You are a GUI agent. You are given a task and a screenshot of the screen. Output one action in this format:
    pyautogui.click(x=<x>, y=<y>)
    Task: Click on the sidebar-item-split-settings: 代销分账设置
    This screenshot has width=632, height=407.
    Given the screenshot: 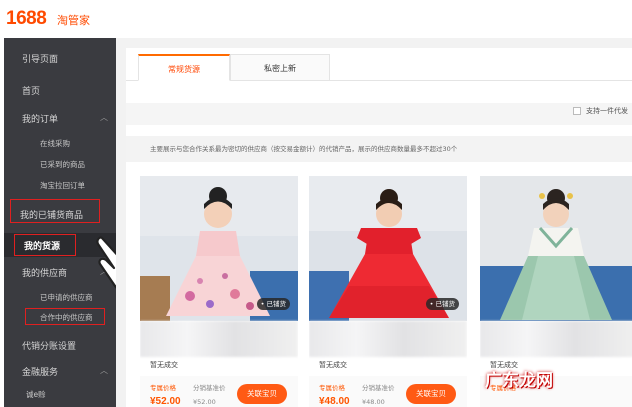 What is the action you would take?
    pyautogui.click(x=60, y=346)
    